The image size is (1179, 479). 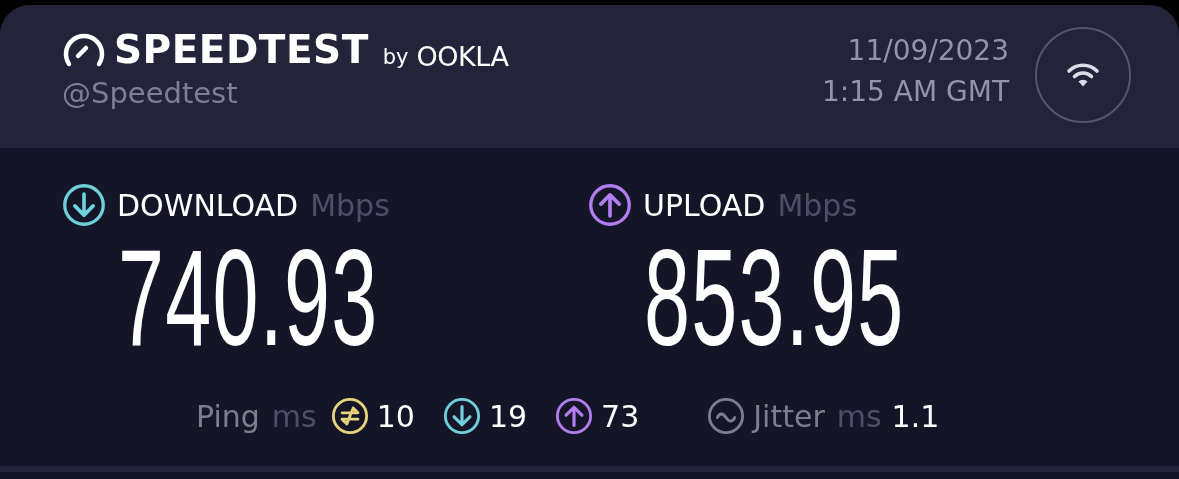 I want to click on wifi-icon, so click(x=1083, y=75).